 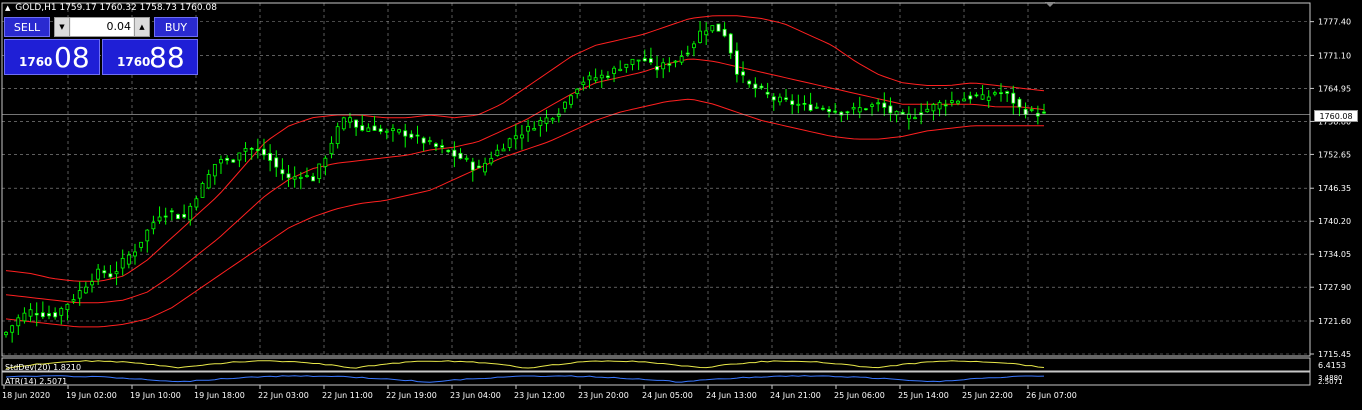 I want to click on y-tick-label: 1740.20, so click(x=1334, y=221).